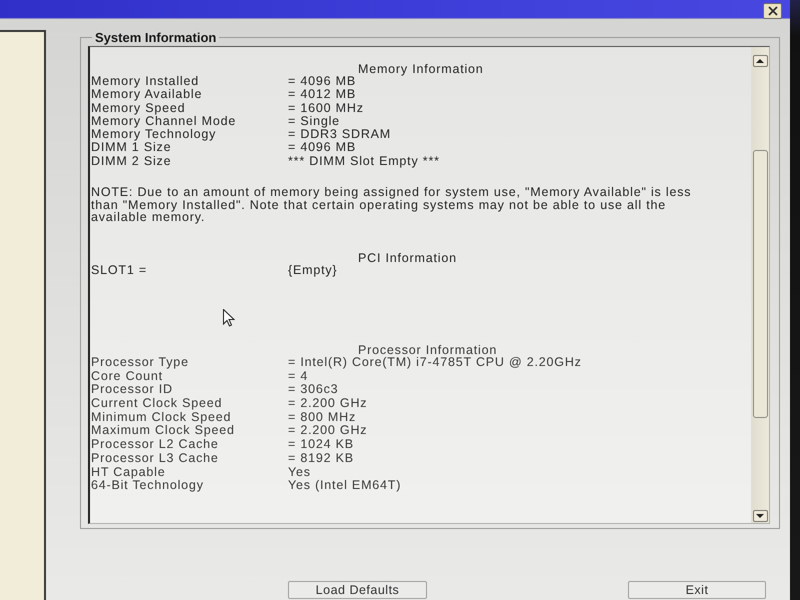 The height and width of the screenshot is (600, 800). I want to click on info-value: = DDR3 SDRAM, so click(340, 135).